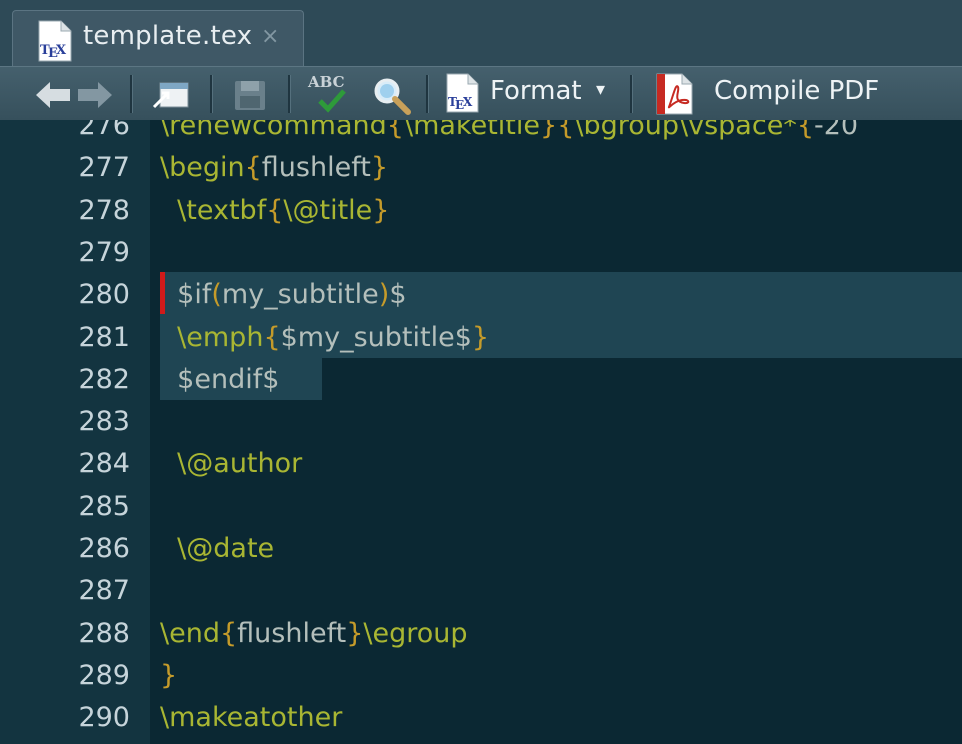 The image size is (962, 744). What do you see at coordinates (104, 422) in the screenshot?
I see `line-number: 283` at bounding box center [104, 422].